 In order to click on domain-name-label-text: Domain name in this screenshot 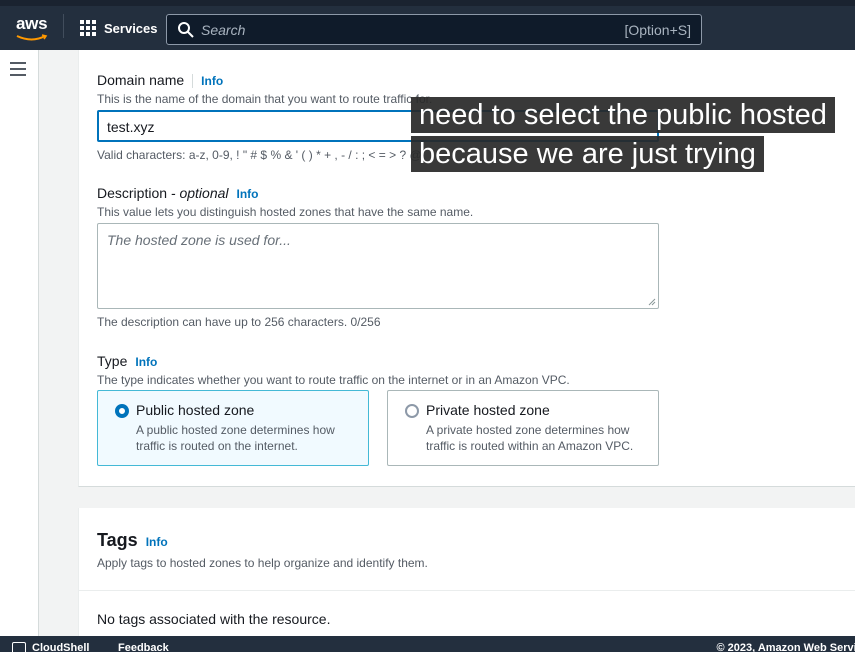, I will do `click(141, 80)`.